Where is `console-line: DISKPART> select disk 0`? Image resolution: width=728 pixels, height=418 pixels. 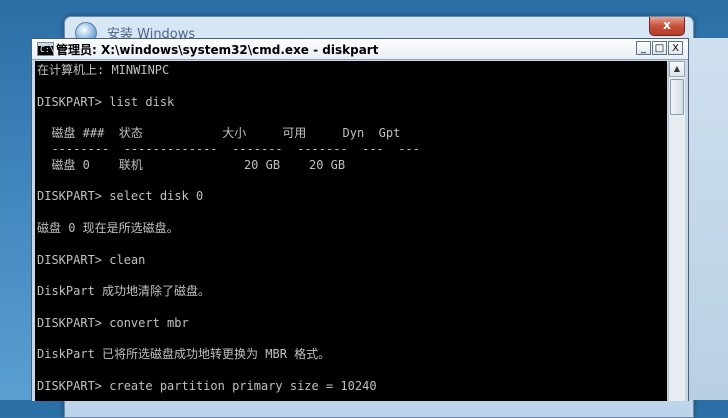
console-line: DISKPART> select disk 0 is located at coordinates (120, 196).